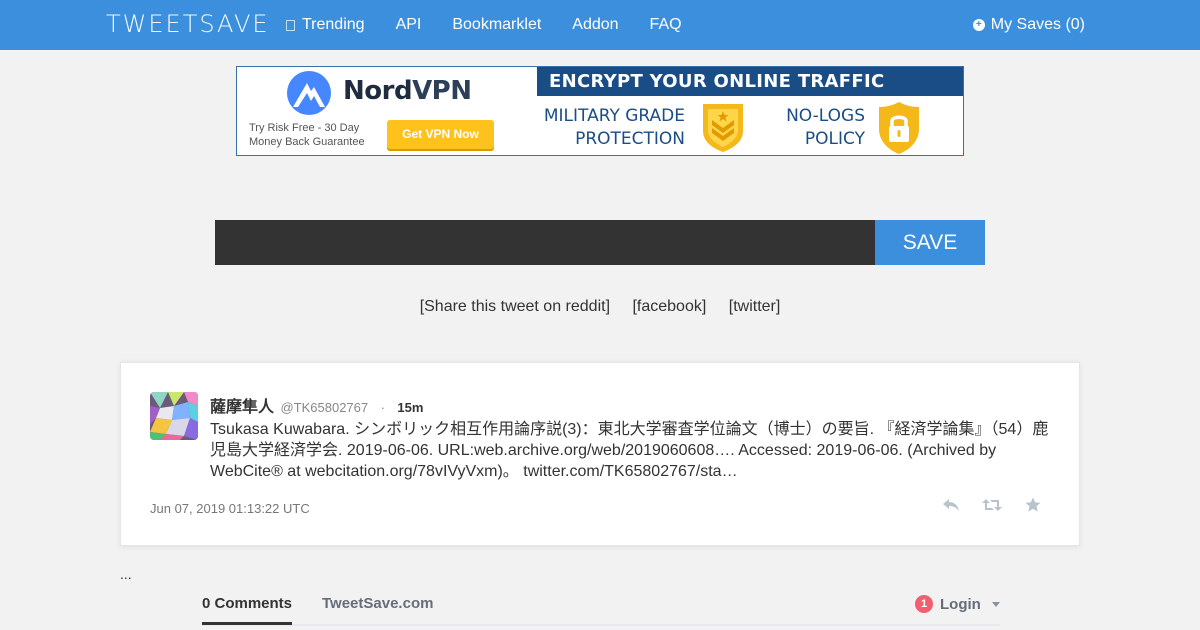 The width and height of the screenshot is (1200, 630). Describe the element at coordinates (410, 407) in the screenshot. I see `tweet-age: 15m` at that location.